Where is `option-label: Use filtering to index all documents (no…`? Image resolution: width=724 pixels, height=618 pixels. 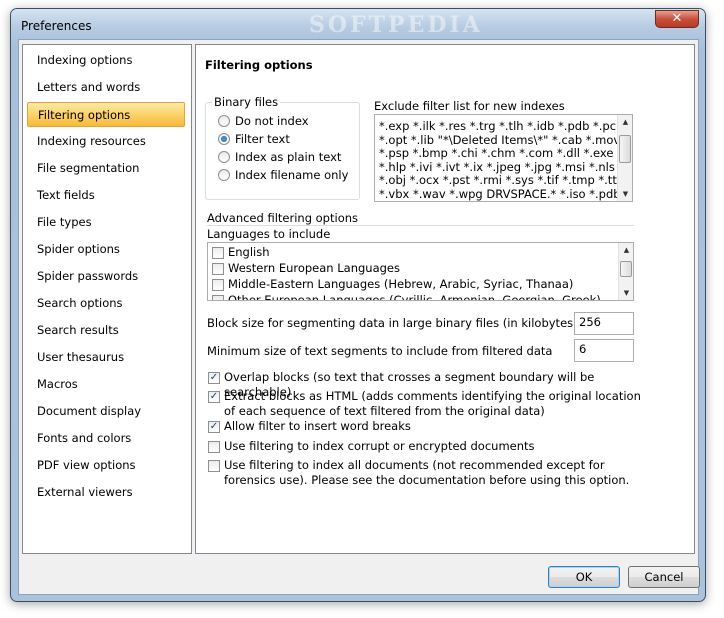 option-label: Use filtering to index all documents (no… is located at coordinates (434, 473).